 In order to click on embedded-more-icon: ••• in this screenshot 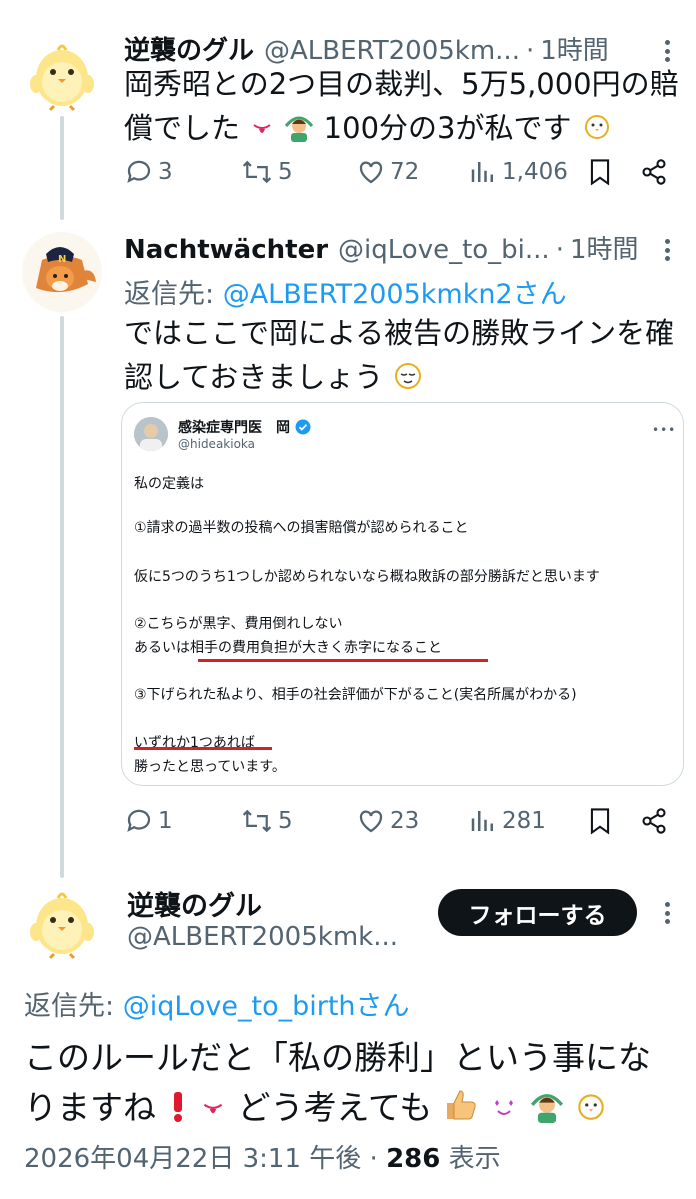, I will do `click(664, 430)`.